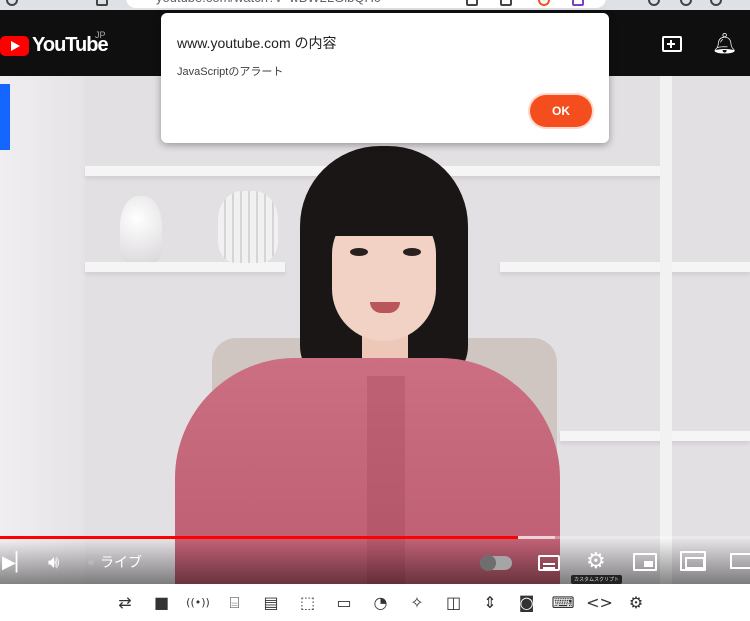  Describe the element at coordinates (599, 603) in the screenshot. I see `code-icon: <>` at that location.